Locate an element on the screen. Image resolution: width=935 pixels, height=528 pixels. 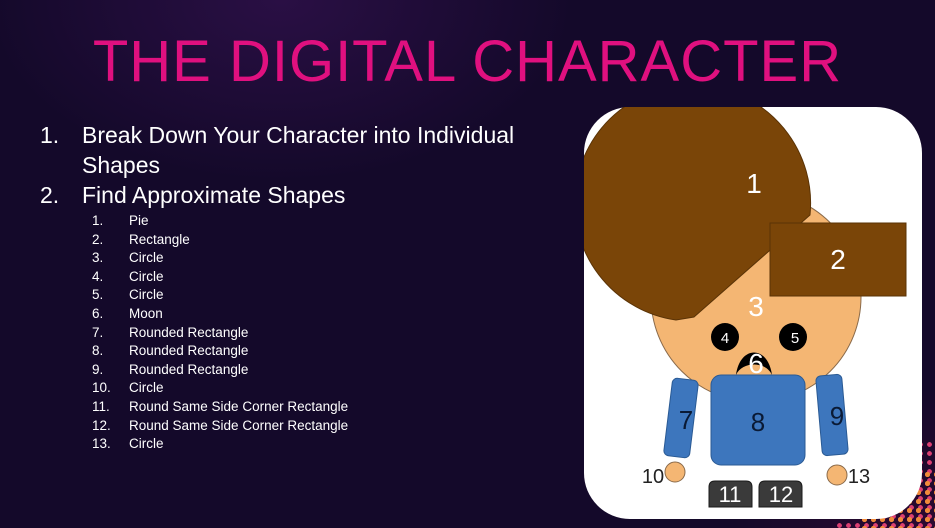
shape-number: 3. is located at coordinates (98, 258).